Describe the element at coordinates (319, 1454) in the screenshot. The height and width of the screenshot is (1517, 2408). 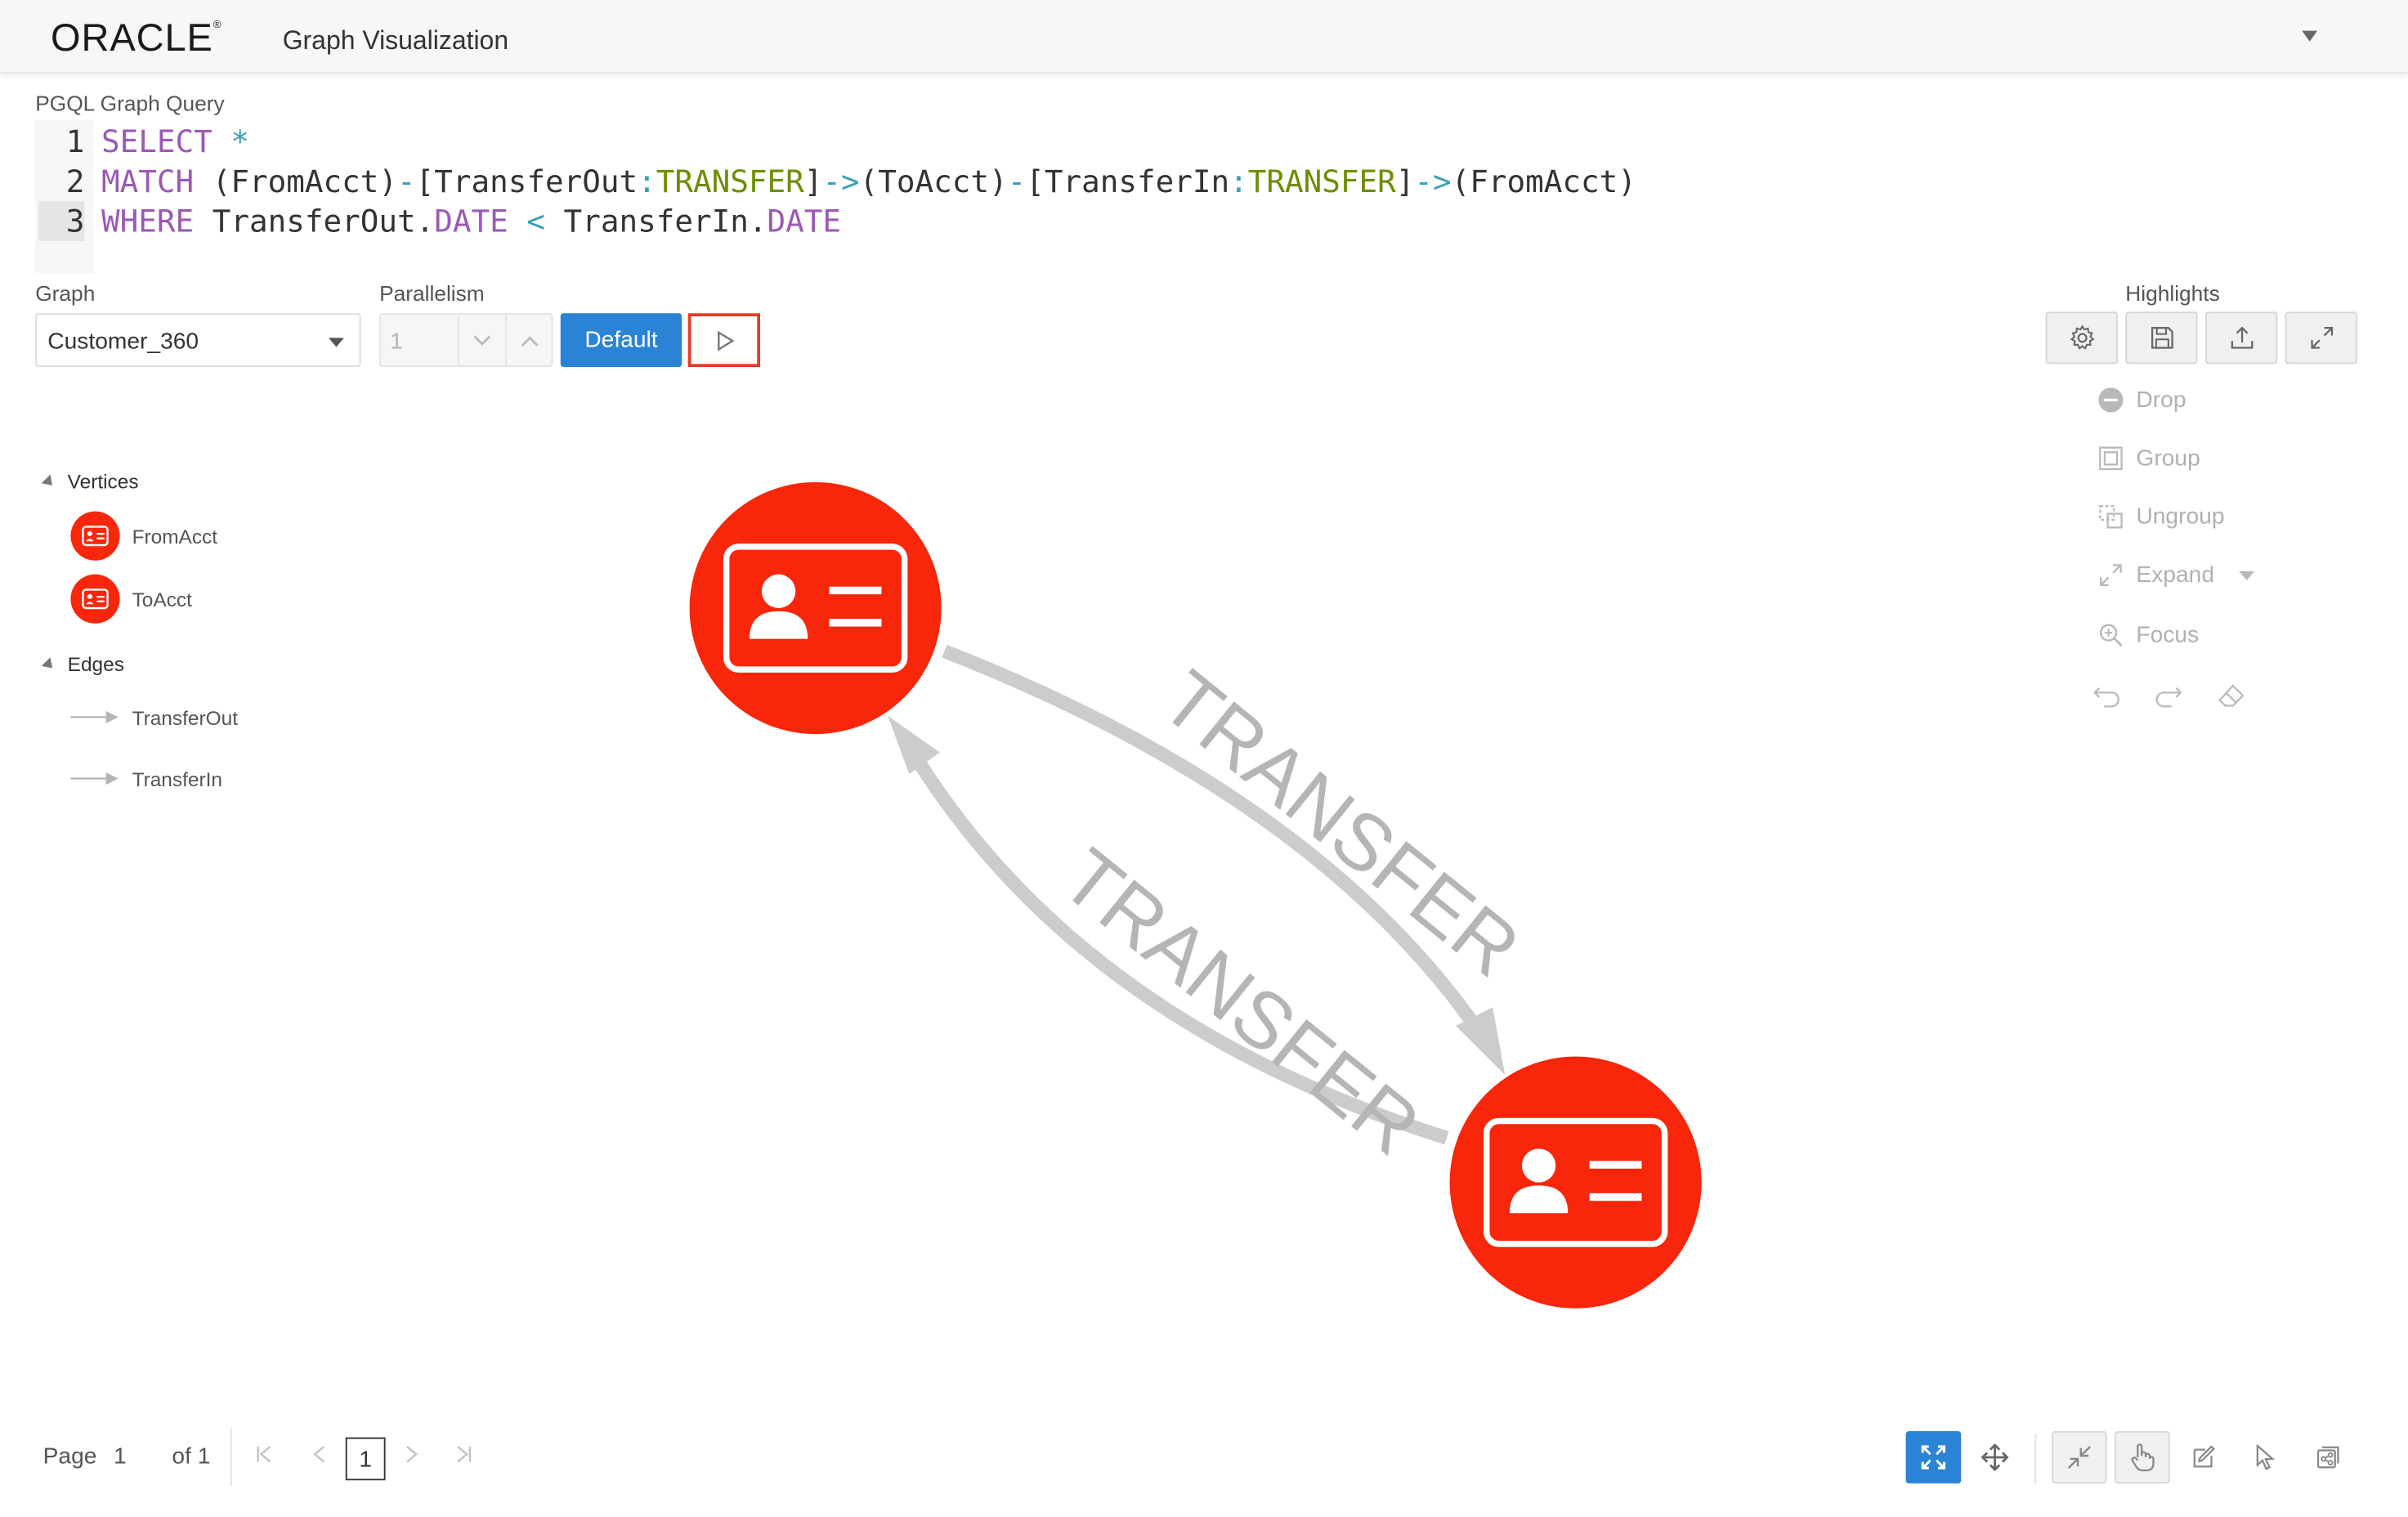
I see `chevron-left-icon` at that location.